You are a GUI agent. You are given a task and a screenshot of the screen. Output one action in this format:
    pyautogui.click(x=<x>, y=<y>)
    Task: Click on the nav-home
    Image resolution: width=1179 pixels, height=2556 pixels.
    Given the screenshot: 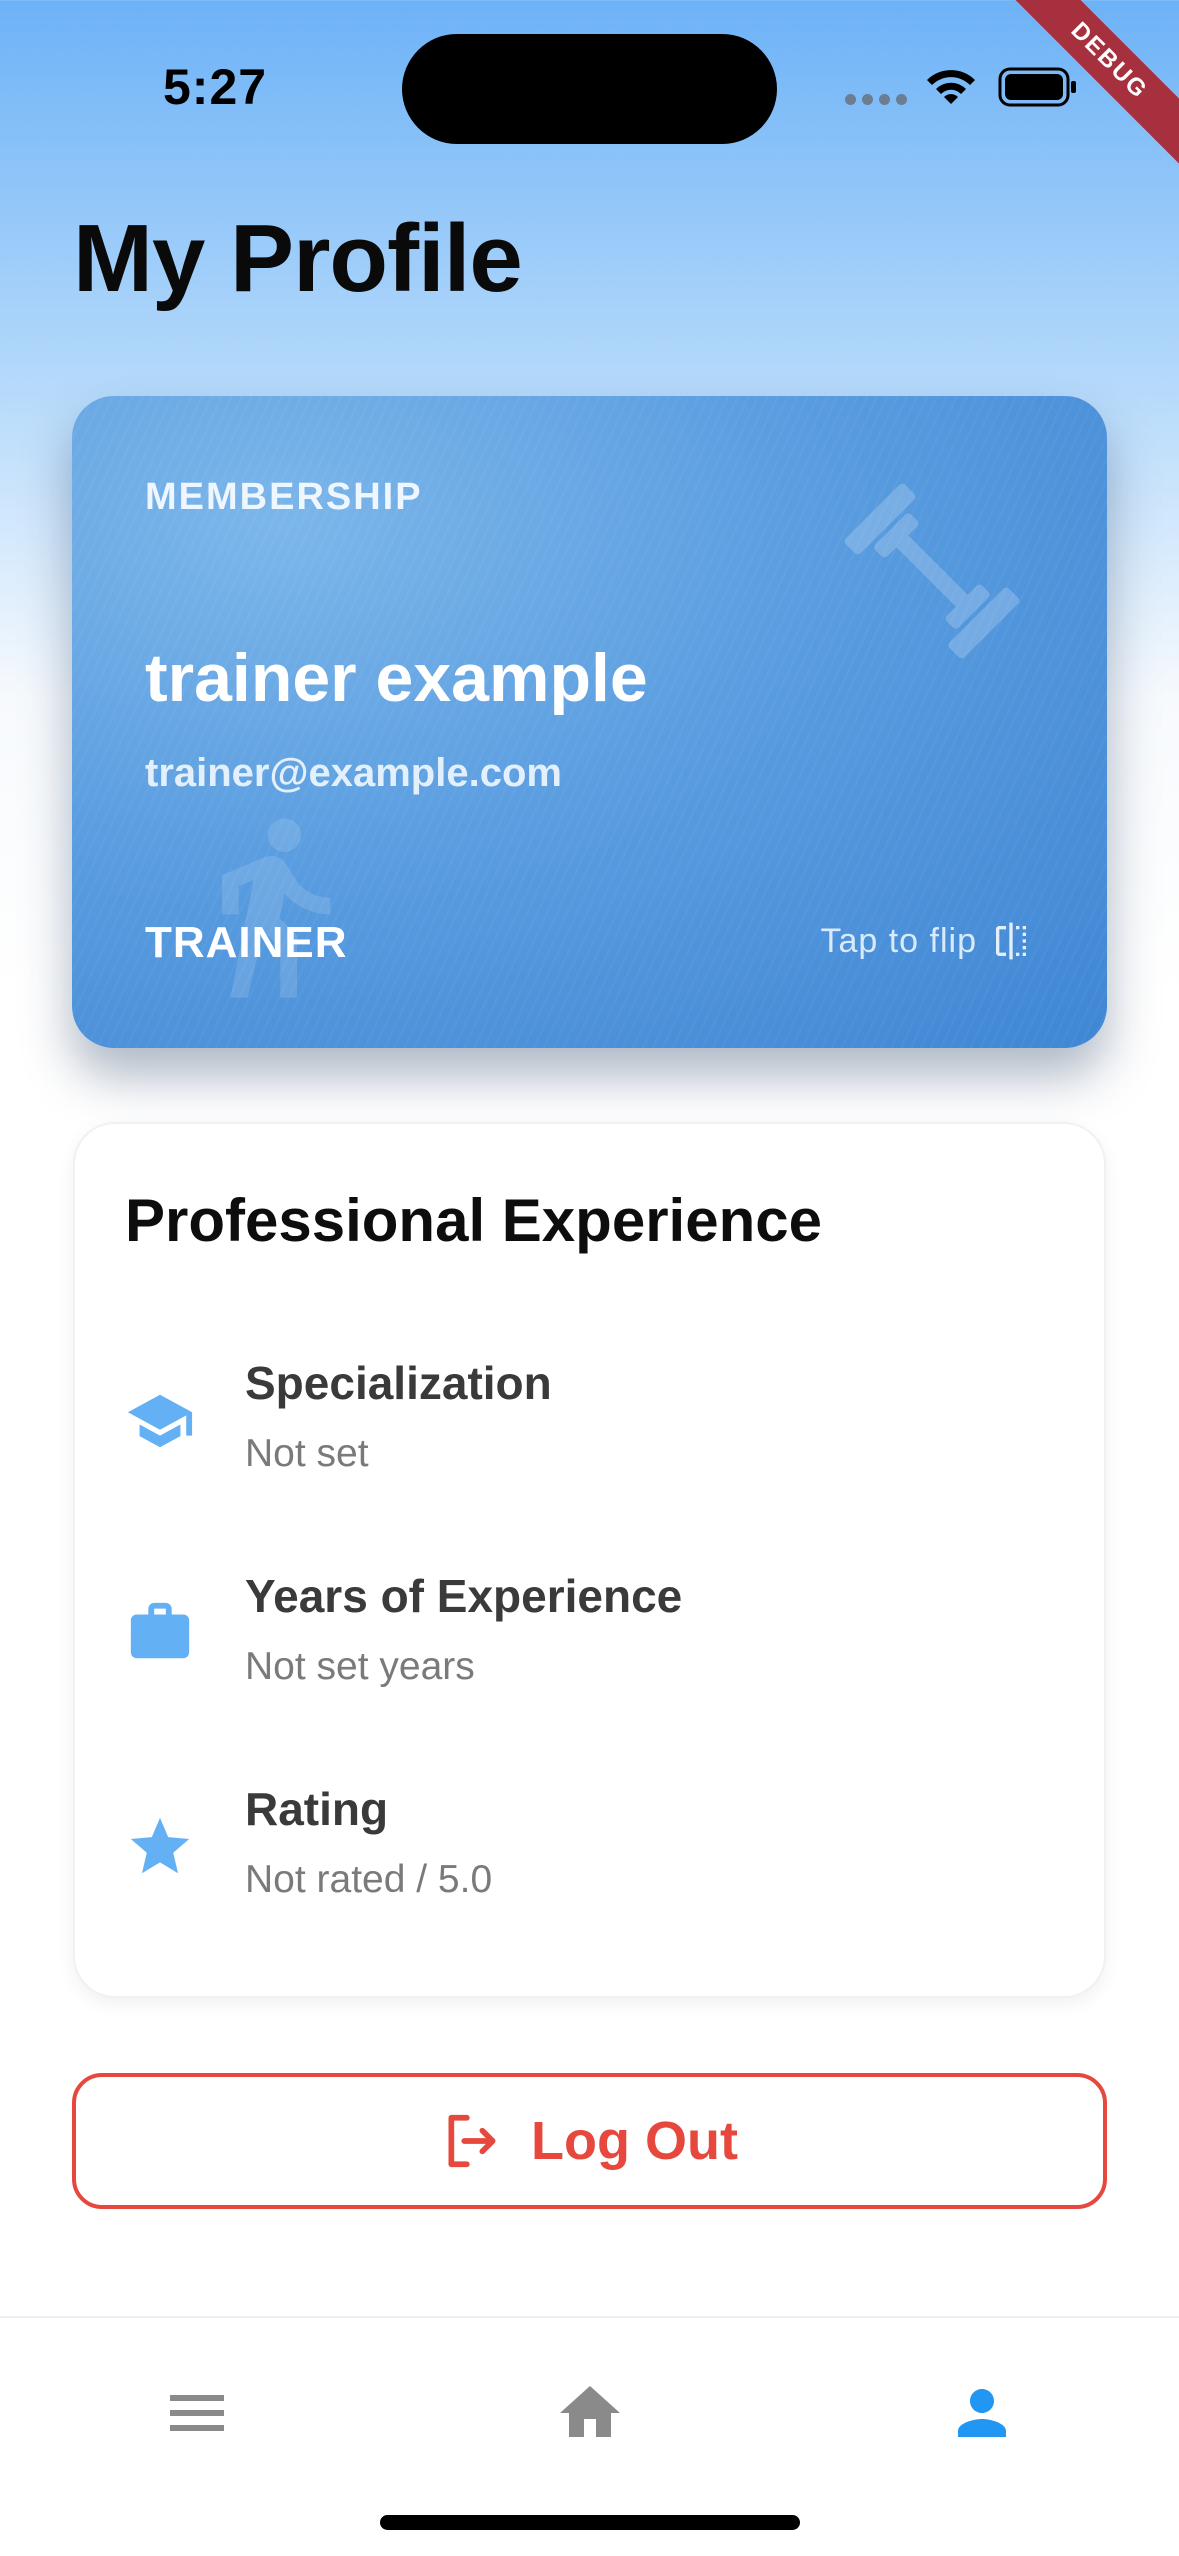 What is the action you would take?
    pyautogui.click(x=590, y=2413)
    